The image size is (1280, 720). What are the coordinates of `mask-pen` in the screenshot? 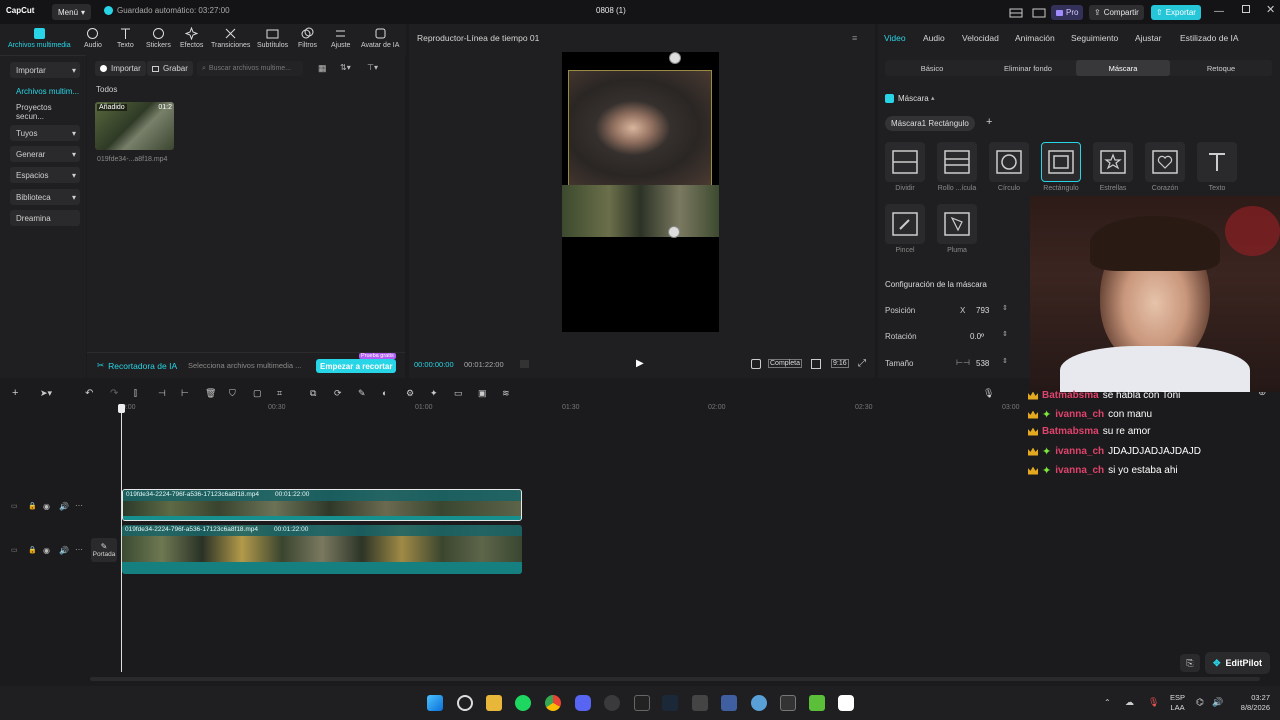 It's located at (957, 224).